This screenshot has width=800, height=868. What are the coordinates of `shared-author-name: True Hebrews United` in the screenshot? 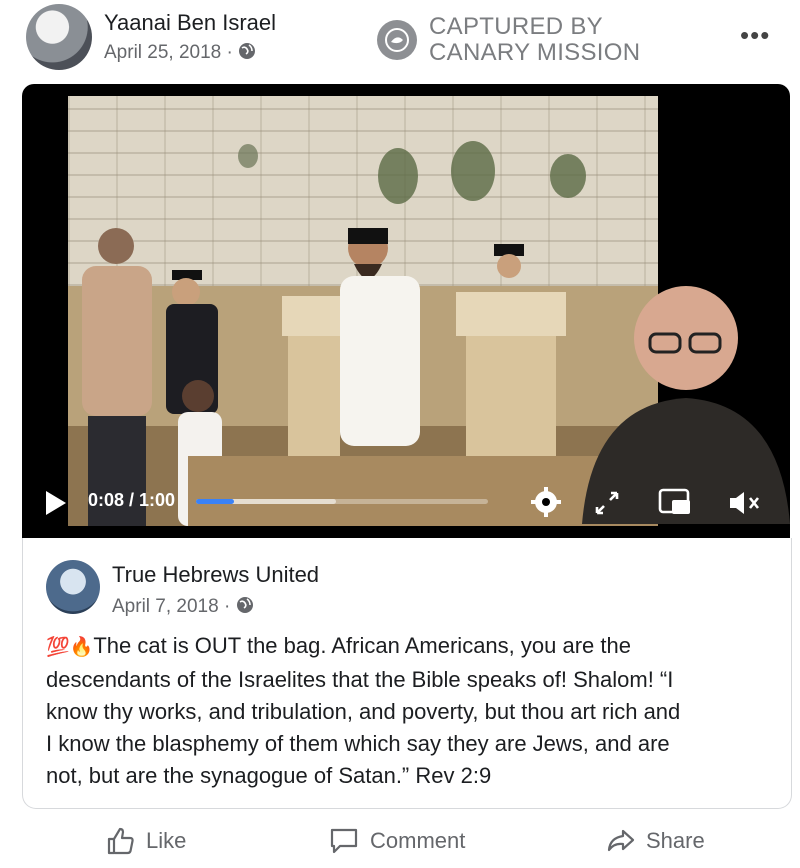 It's located at (215, 575).